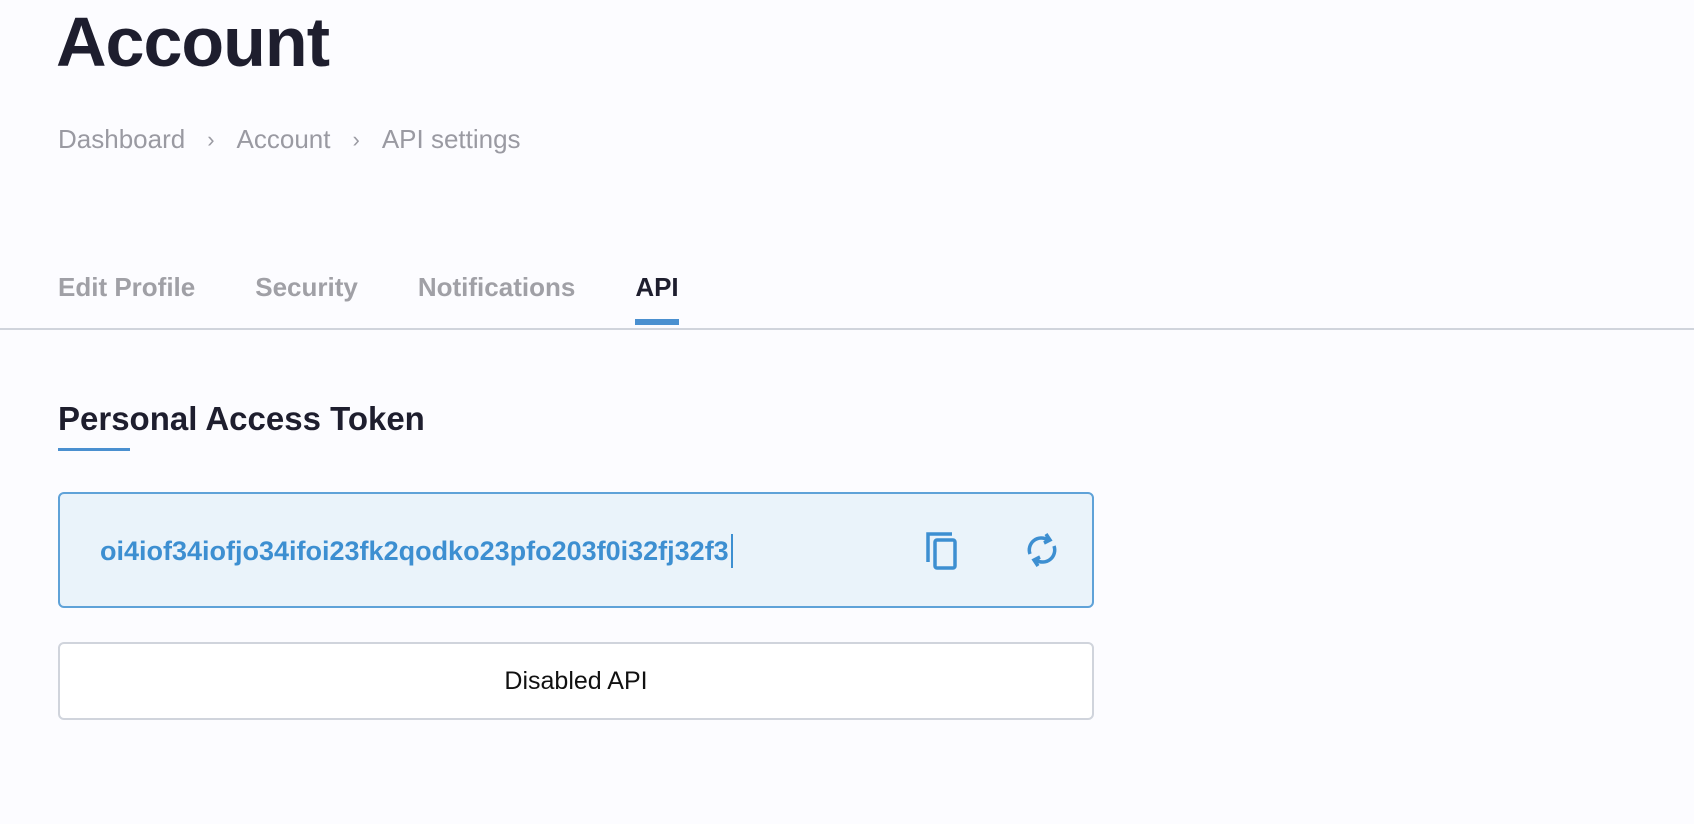  I want to click on page-title: Account, so click(193, 42).